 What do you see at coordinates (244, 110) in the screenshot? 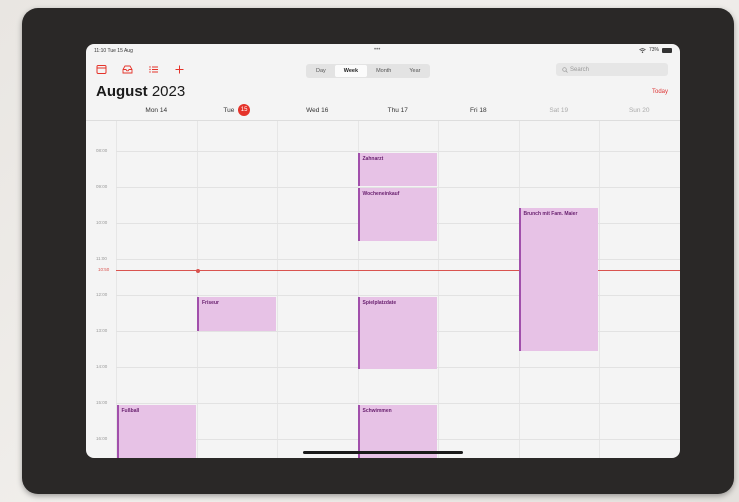
I see `today-badge: 15` at bounding box center [244, 110].